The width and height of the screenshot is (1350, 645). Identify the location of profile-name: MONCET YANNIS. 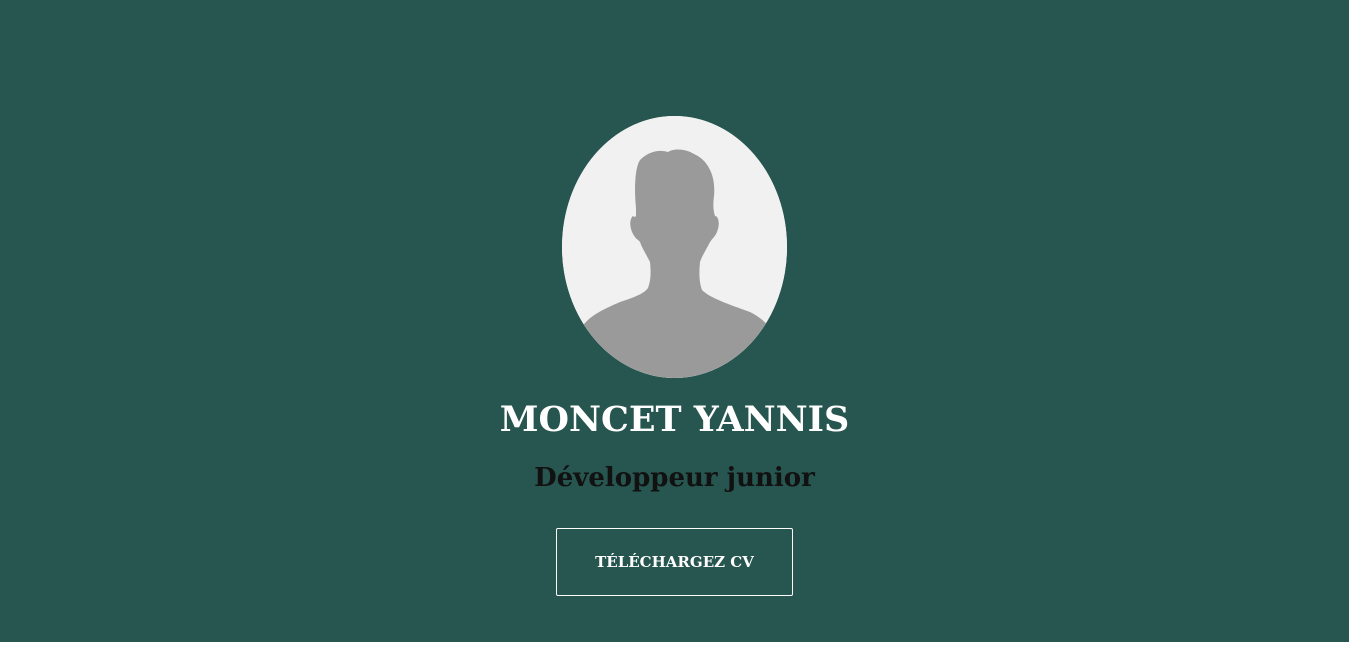
(674, 419).